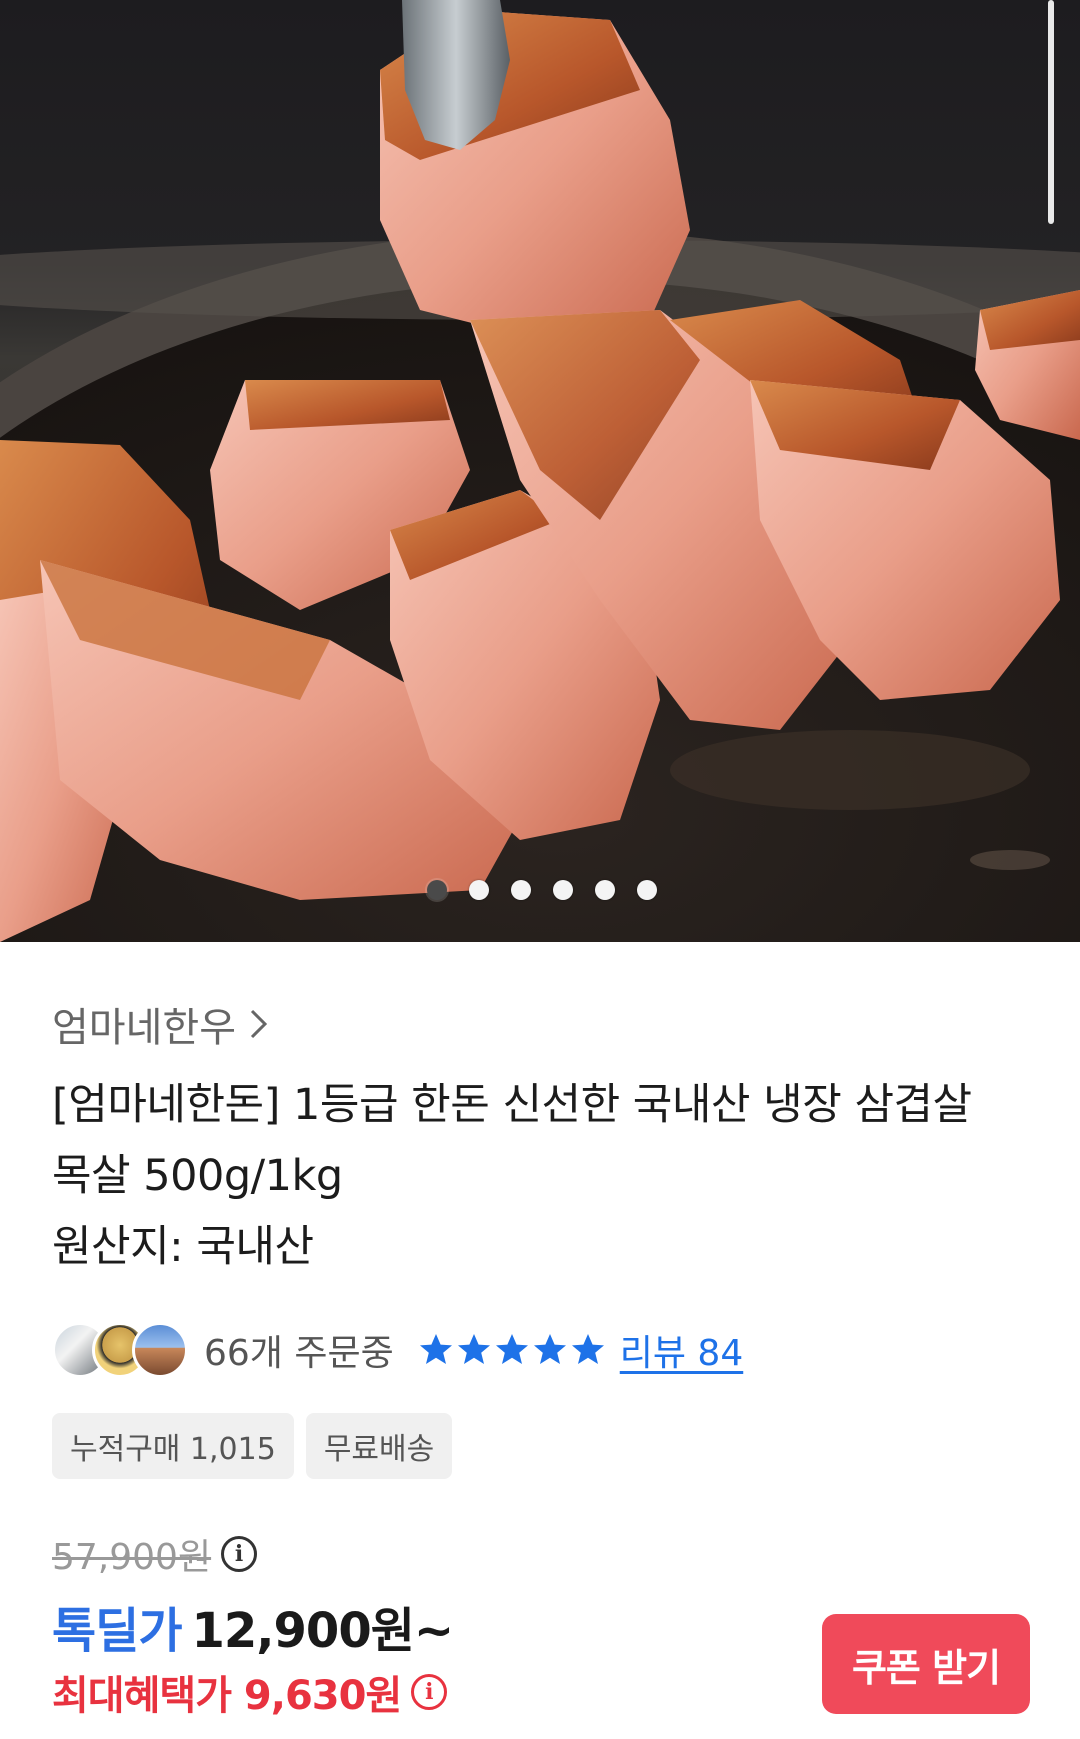  I want to click on image-scrollbar, so click(1051, 112).